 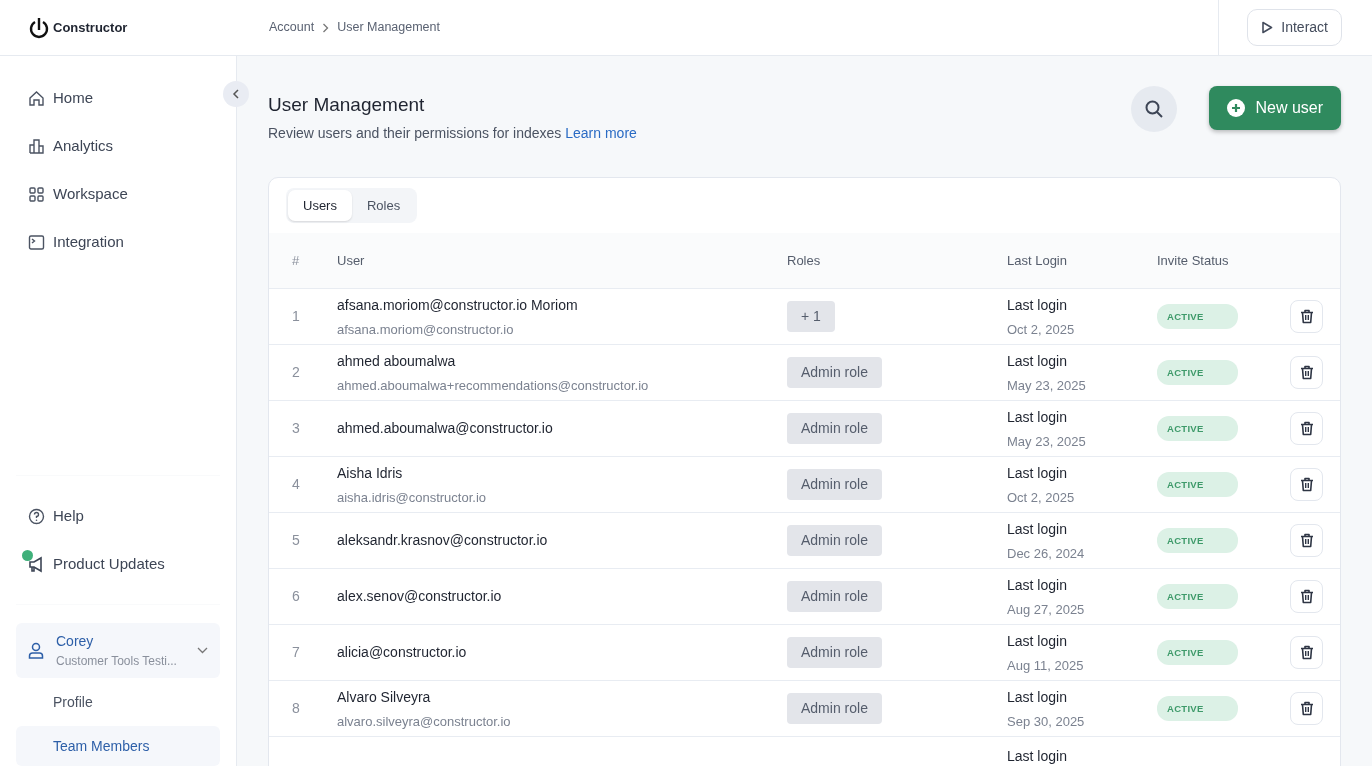 What do you see at coordinates (1193, 261) in the screenshot?
I see `column-header: Invite Status` at bounding box center [1193, 261].